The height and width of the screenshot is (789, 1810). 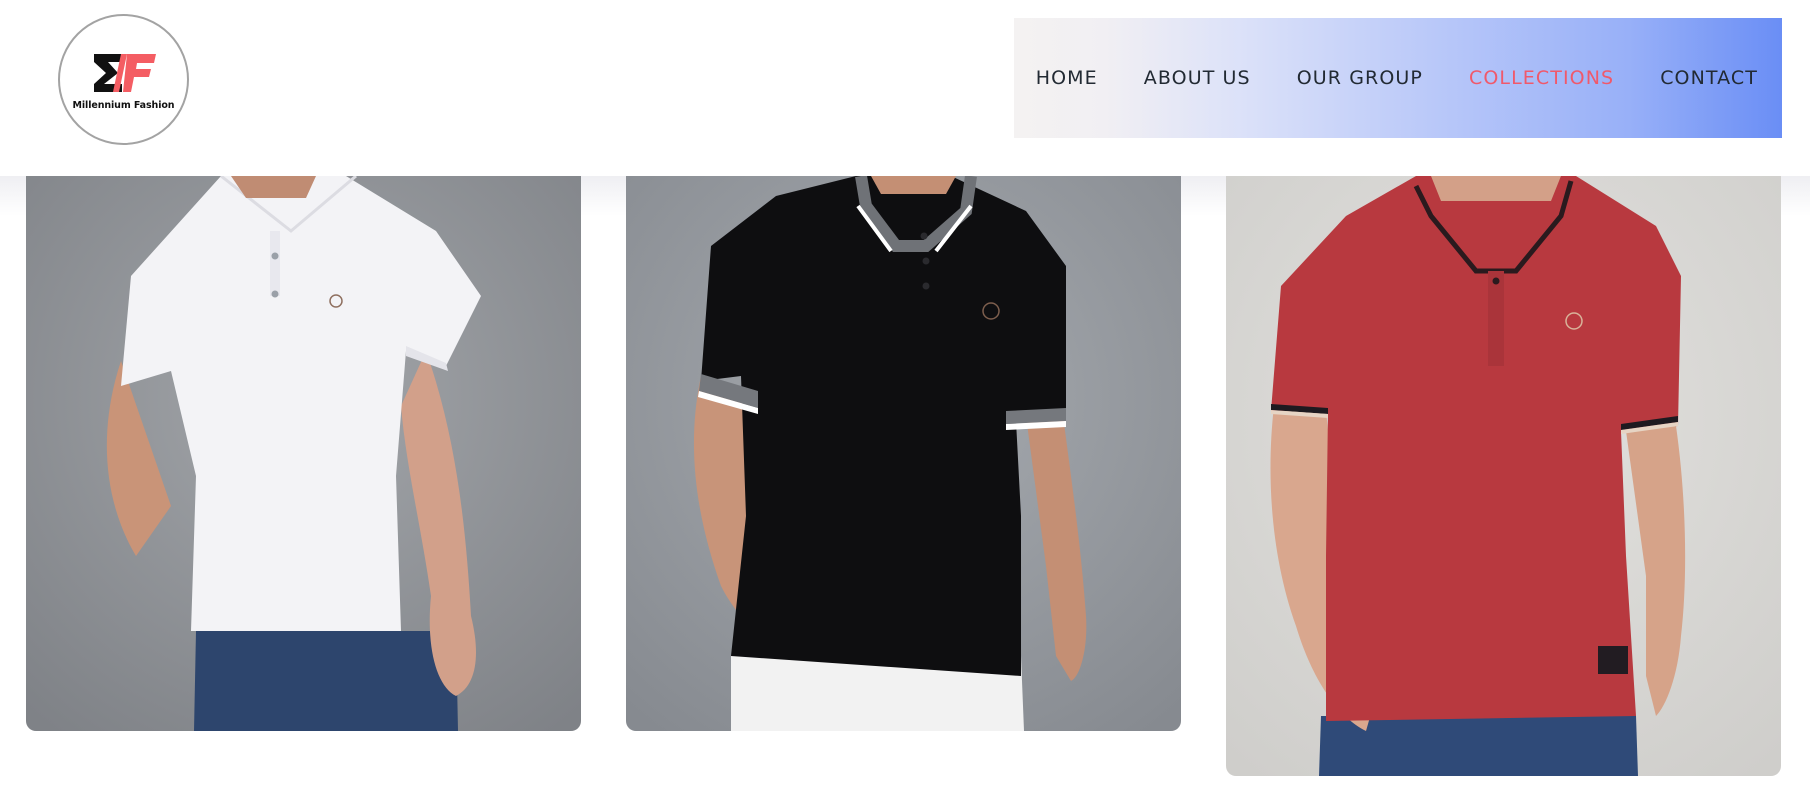 I want to click on nav-contact: CONTACT, so click(x=1709, y=78).